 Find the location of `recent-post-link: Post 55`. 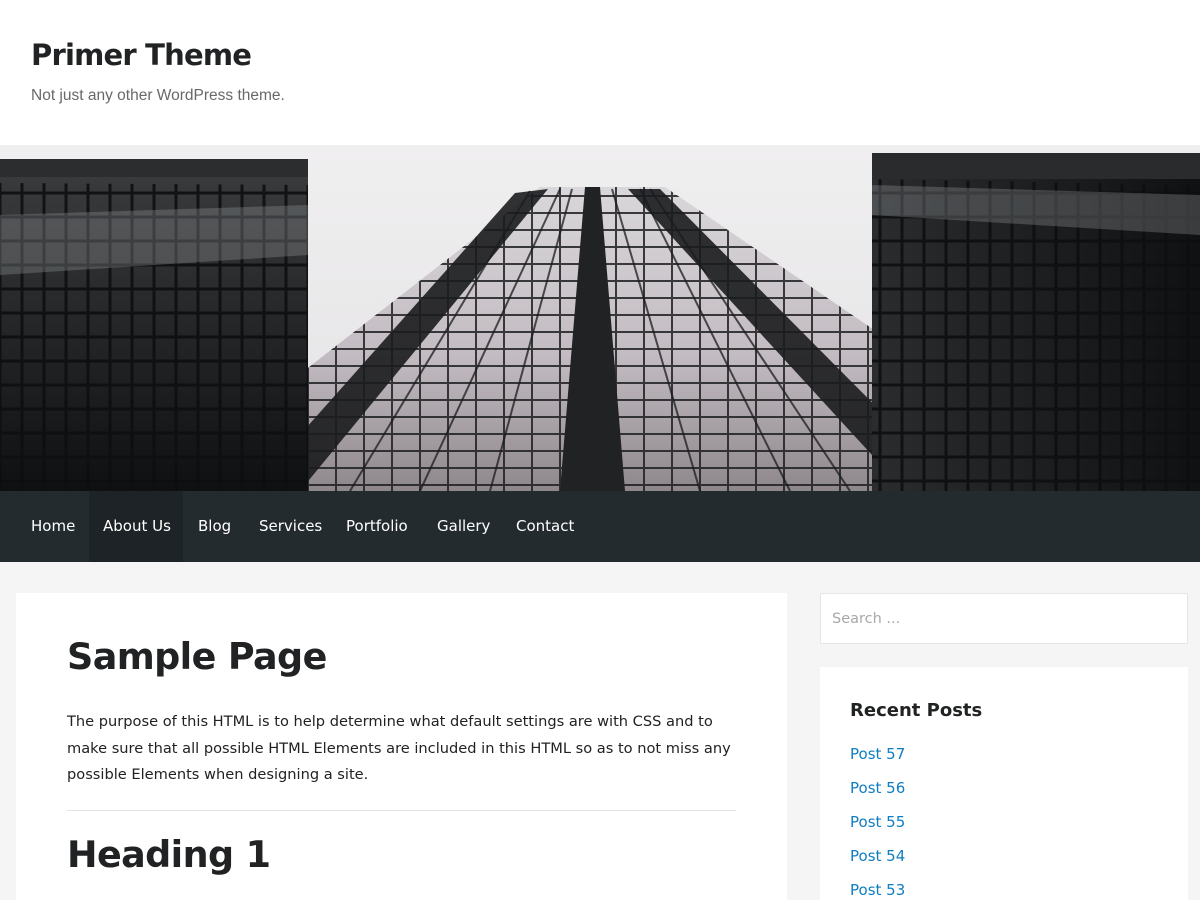

recent-post-link: Post 55 is located at coordinates (877, 822).